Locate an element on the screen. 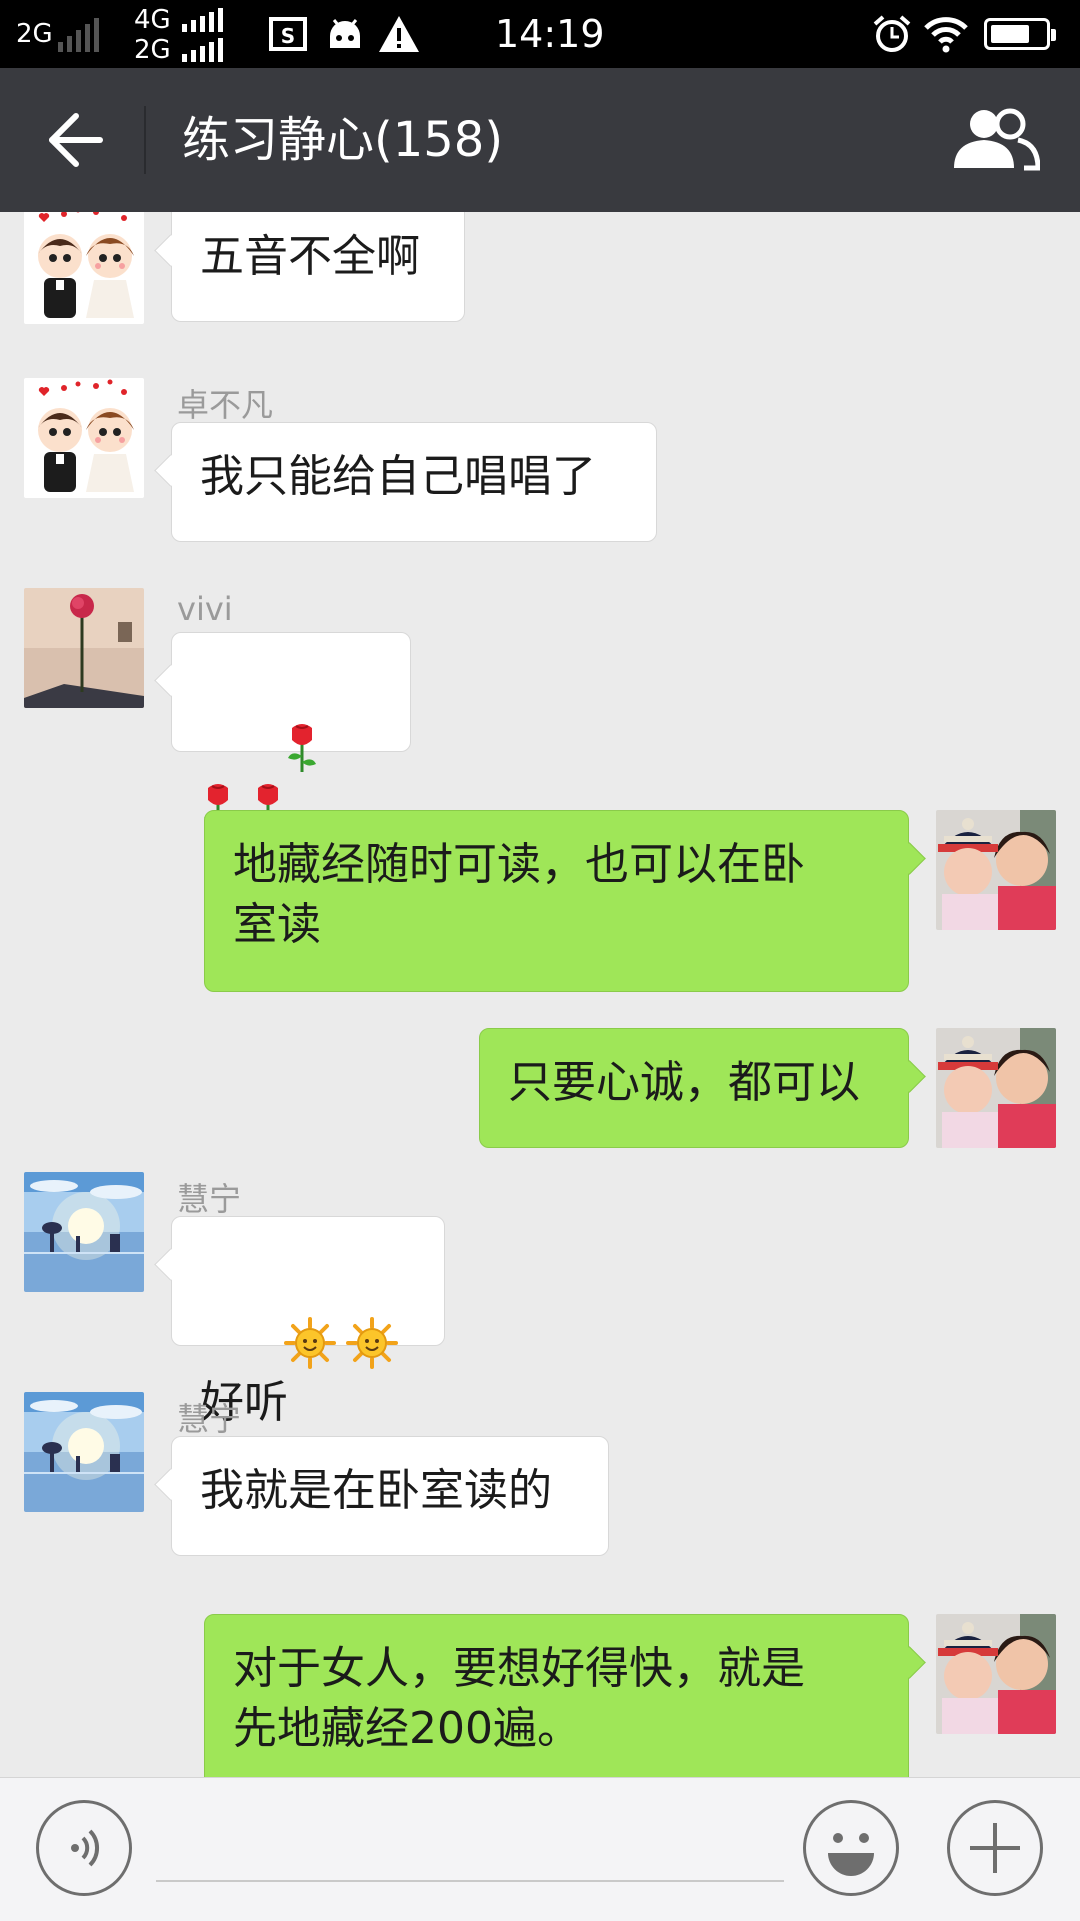 The image size is (1080, 1921). sender-name: vivi is located at coordinates (205, 609).